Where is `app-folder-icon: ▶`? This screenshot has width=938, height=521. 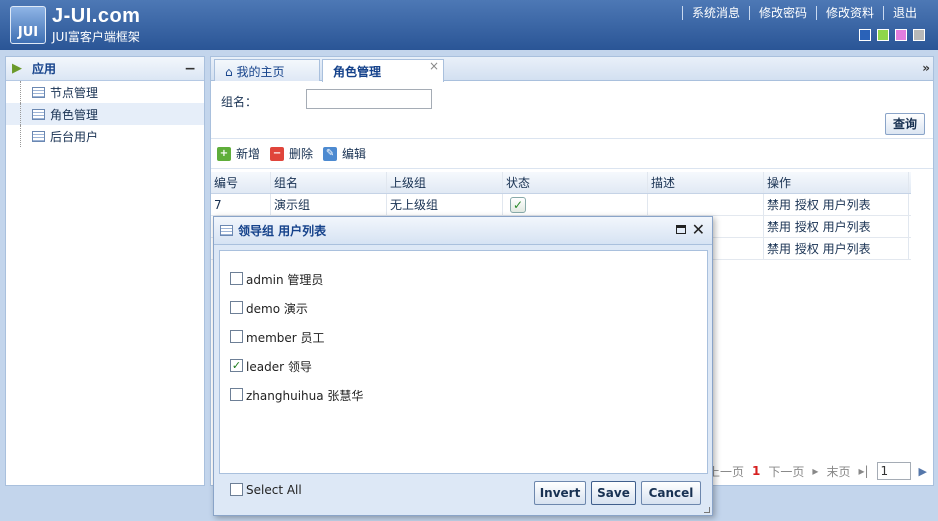 app-folder-icon: ▶ is located at coordinates (17, 68).